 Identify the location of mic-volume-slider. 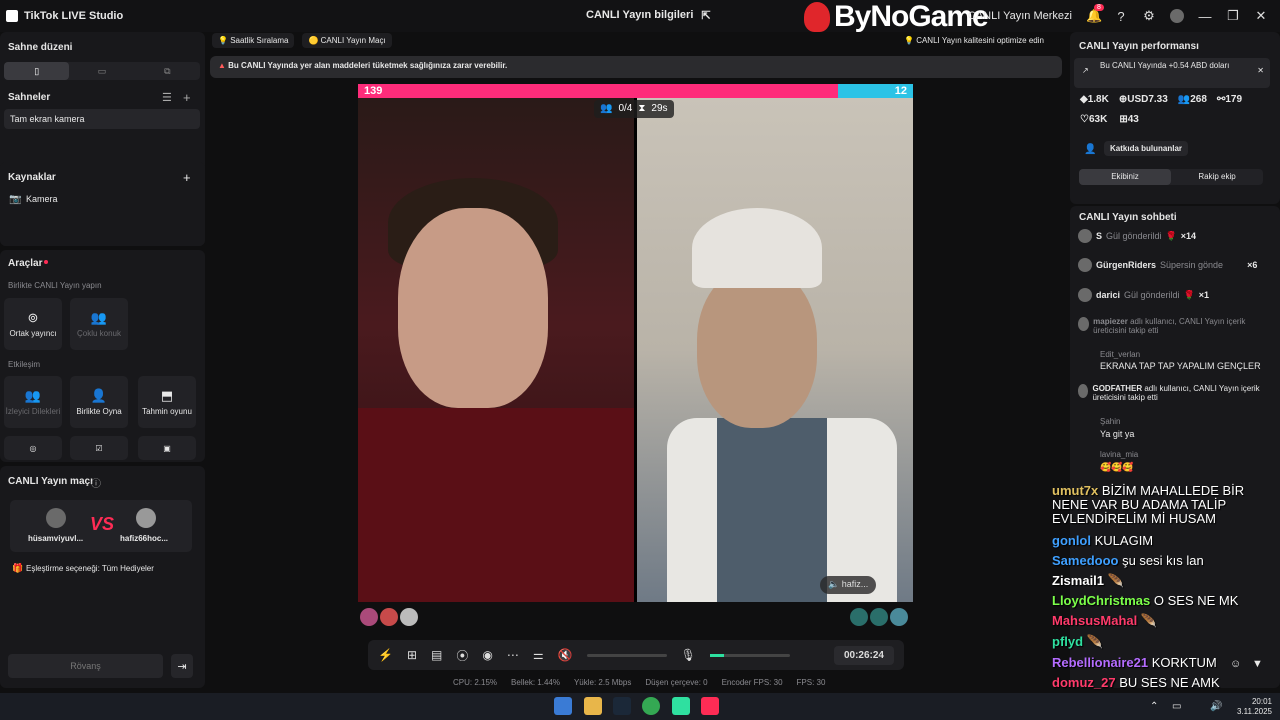
(749, 655).